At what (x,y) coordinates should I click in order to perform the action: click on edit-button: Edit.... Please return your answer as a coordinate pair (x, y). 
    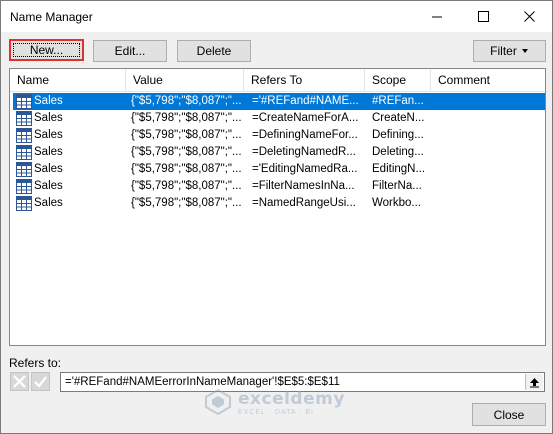
    Looking at the image, I should click on (130, 51).